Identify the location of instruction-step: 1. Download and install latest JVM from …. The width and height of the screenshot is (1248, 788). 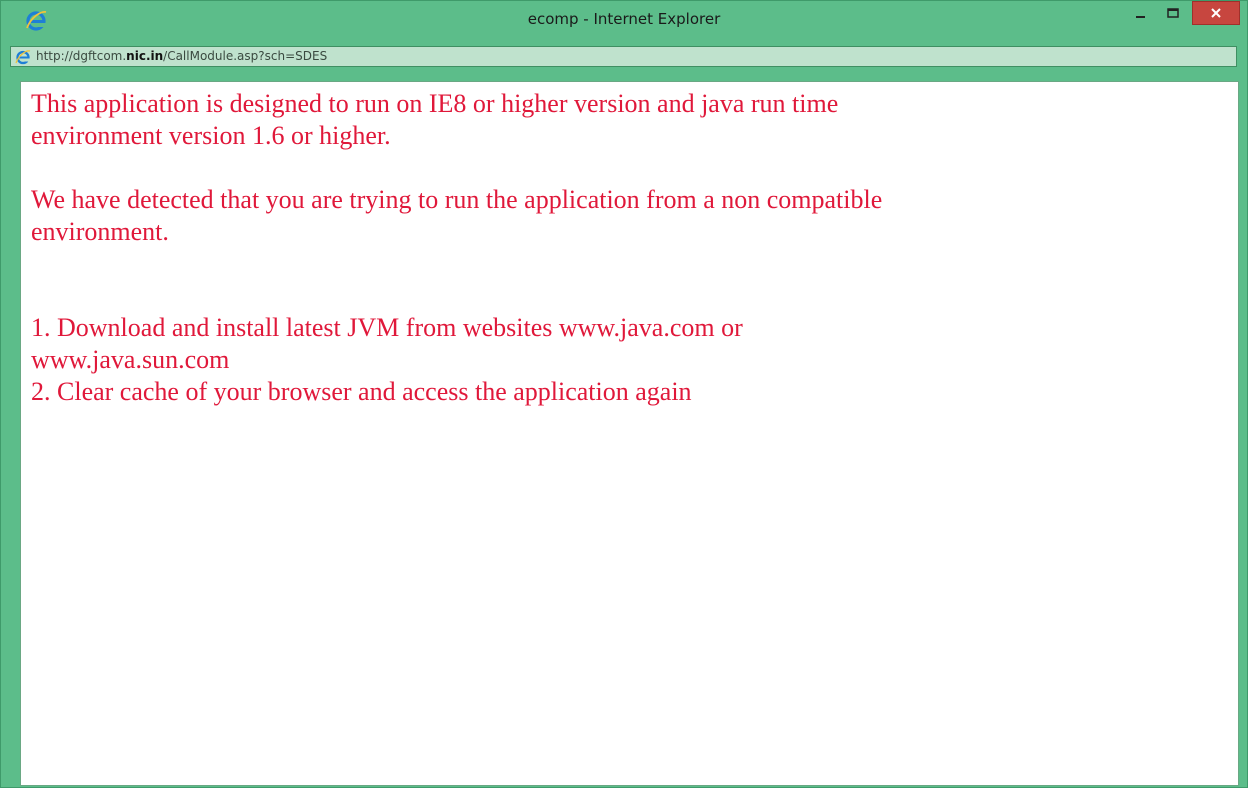
(387, 327).